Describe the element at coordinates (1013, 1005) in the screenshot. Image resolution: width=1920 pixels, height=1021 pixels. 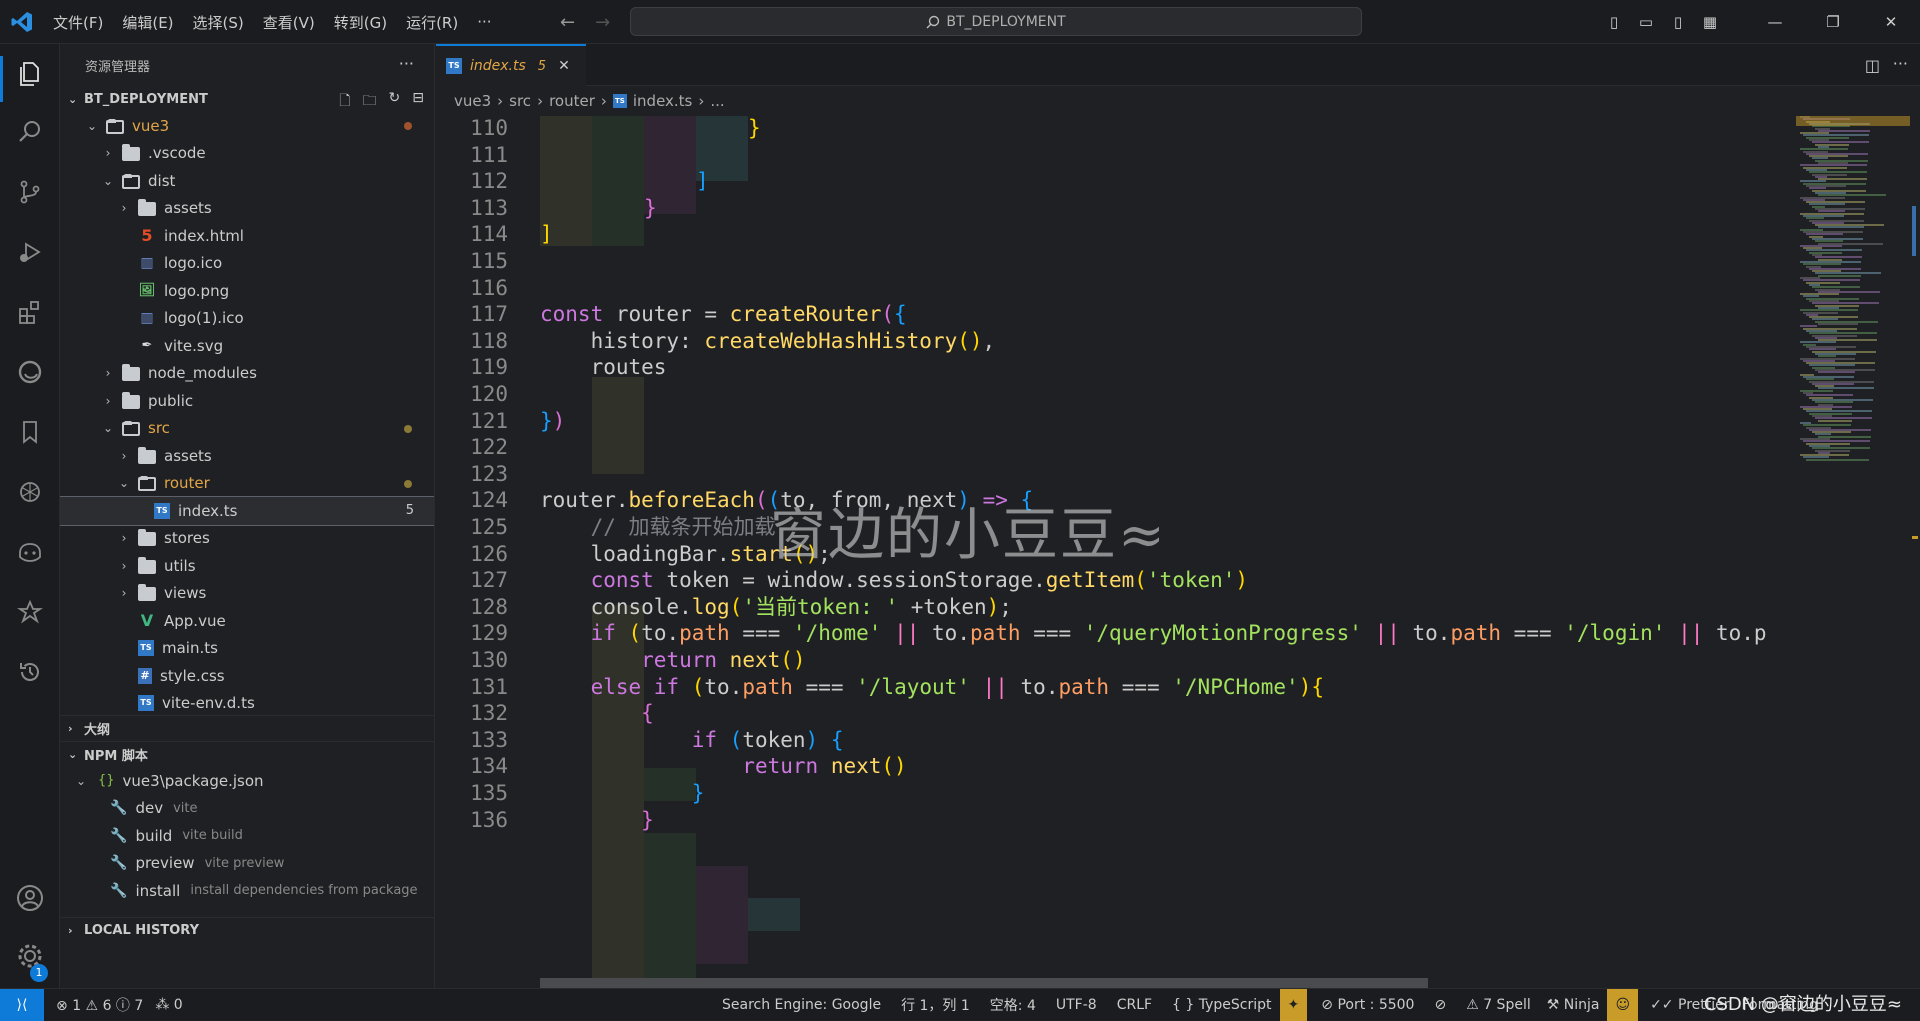
I see `indentation: 空格: 4` at that location.